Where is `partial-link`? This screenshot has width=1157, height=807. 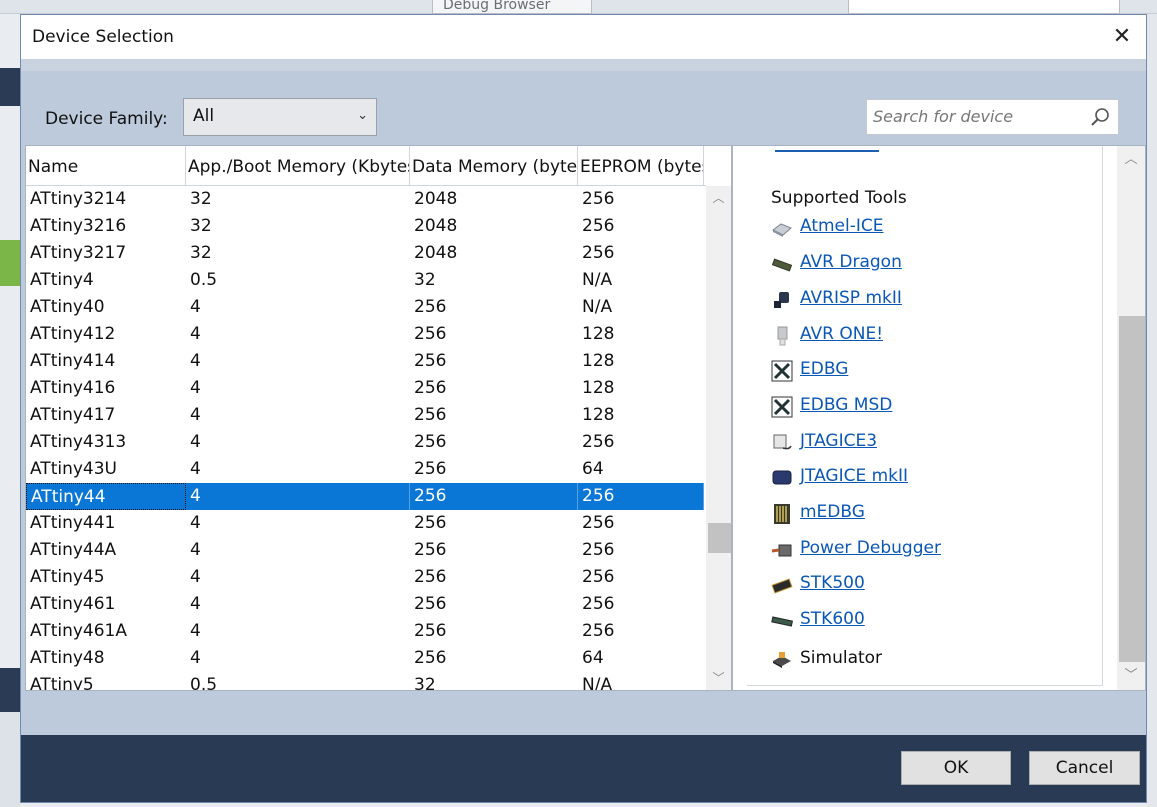
partial-link is located at coordinates (827, 149).